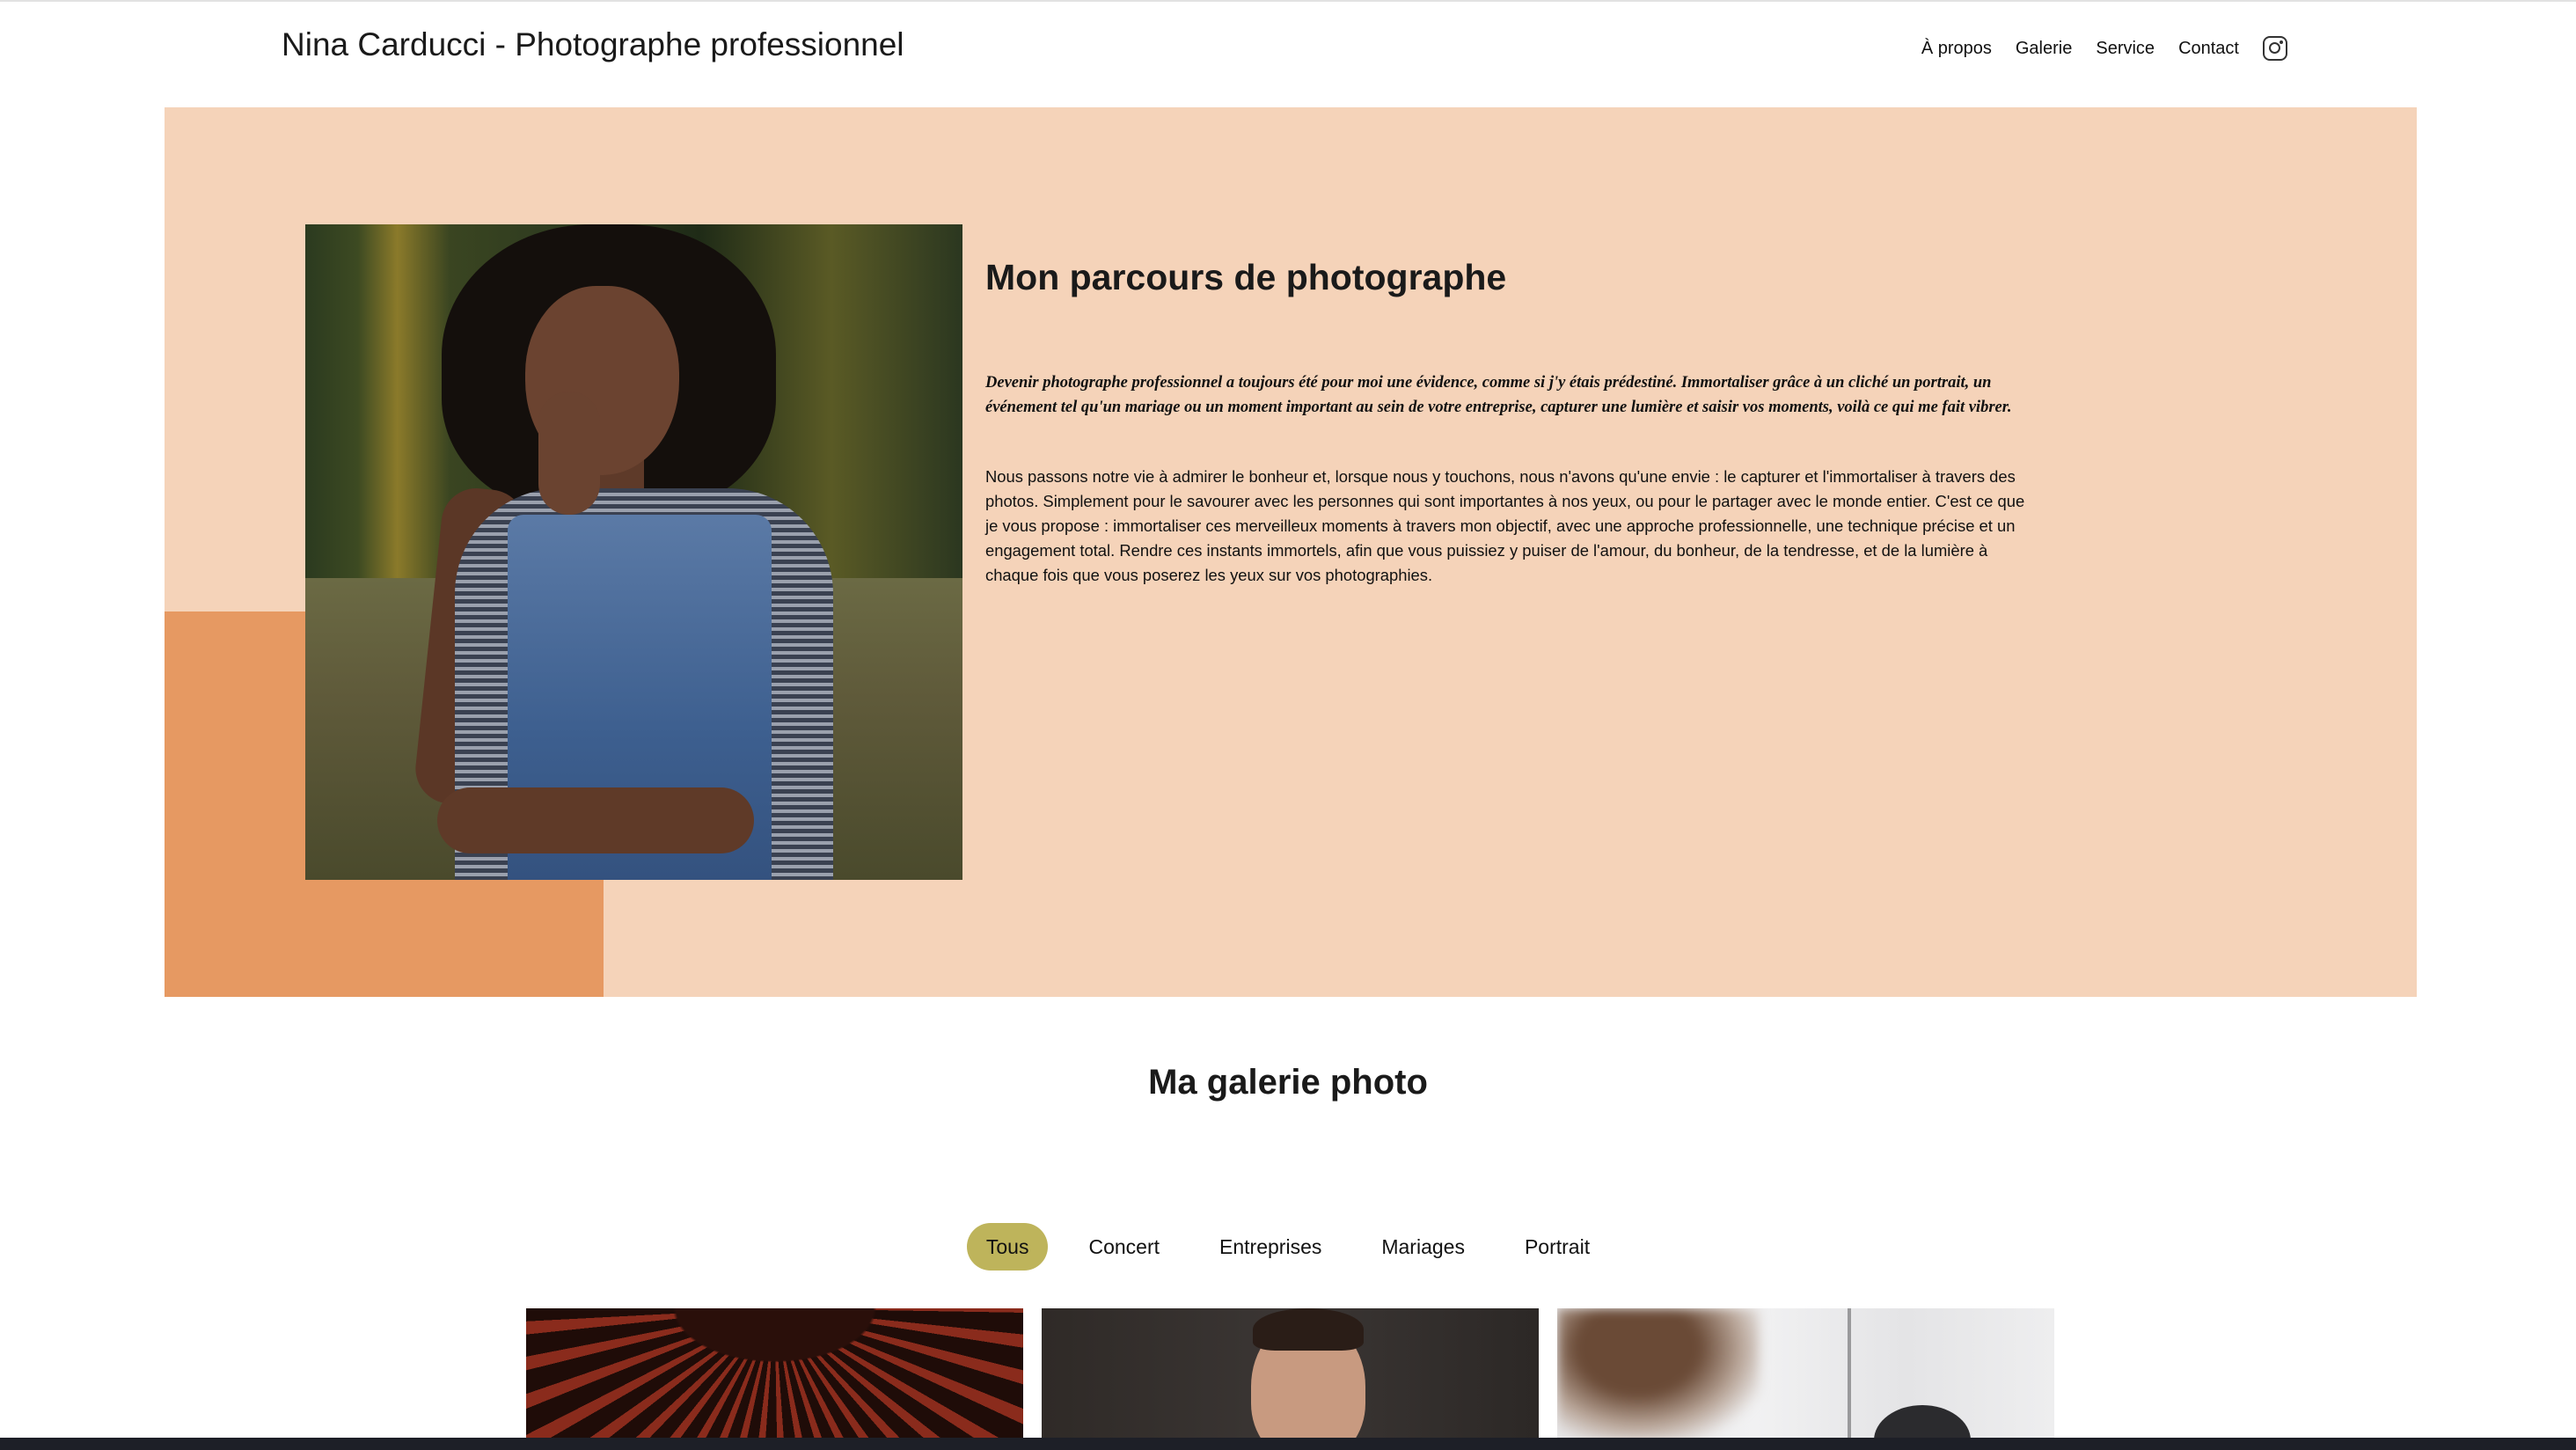 This screenshot has height=1450, width=2576. Describe the element at coordinates (1849, 1374) in the screenshot. I see `thumb-pole` at that location.